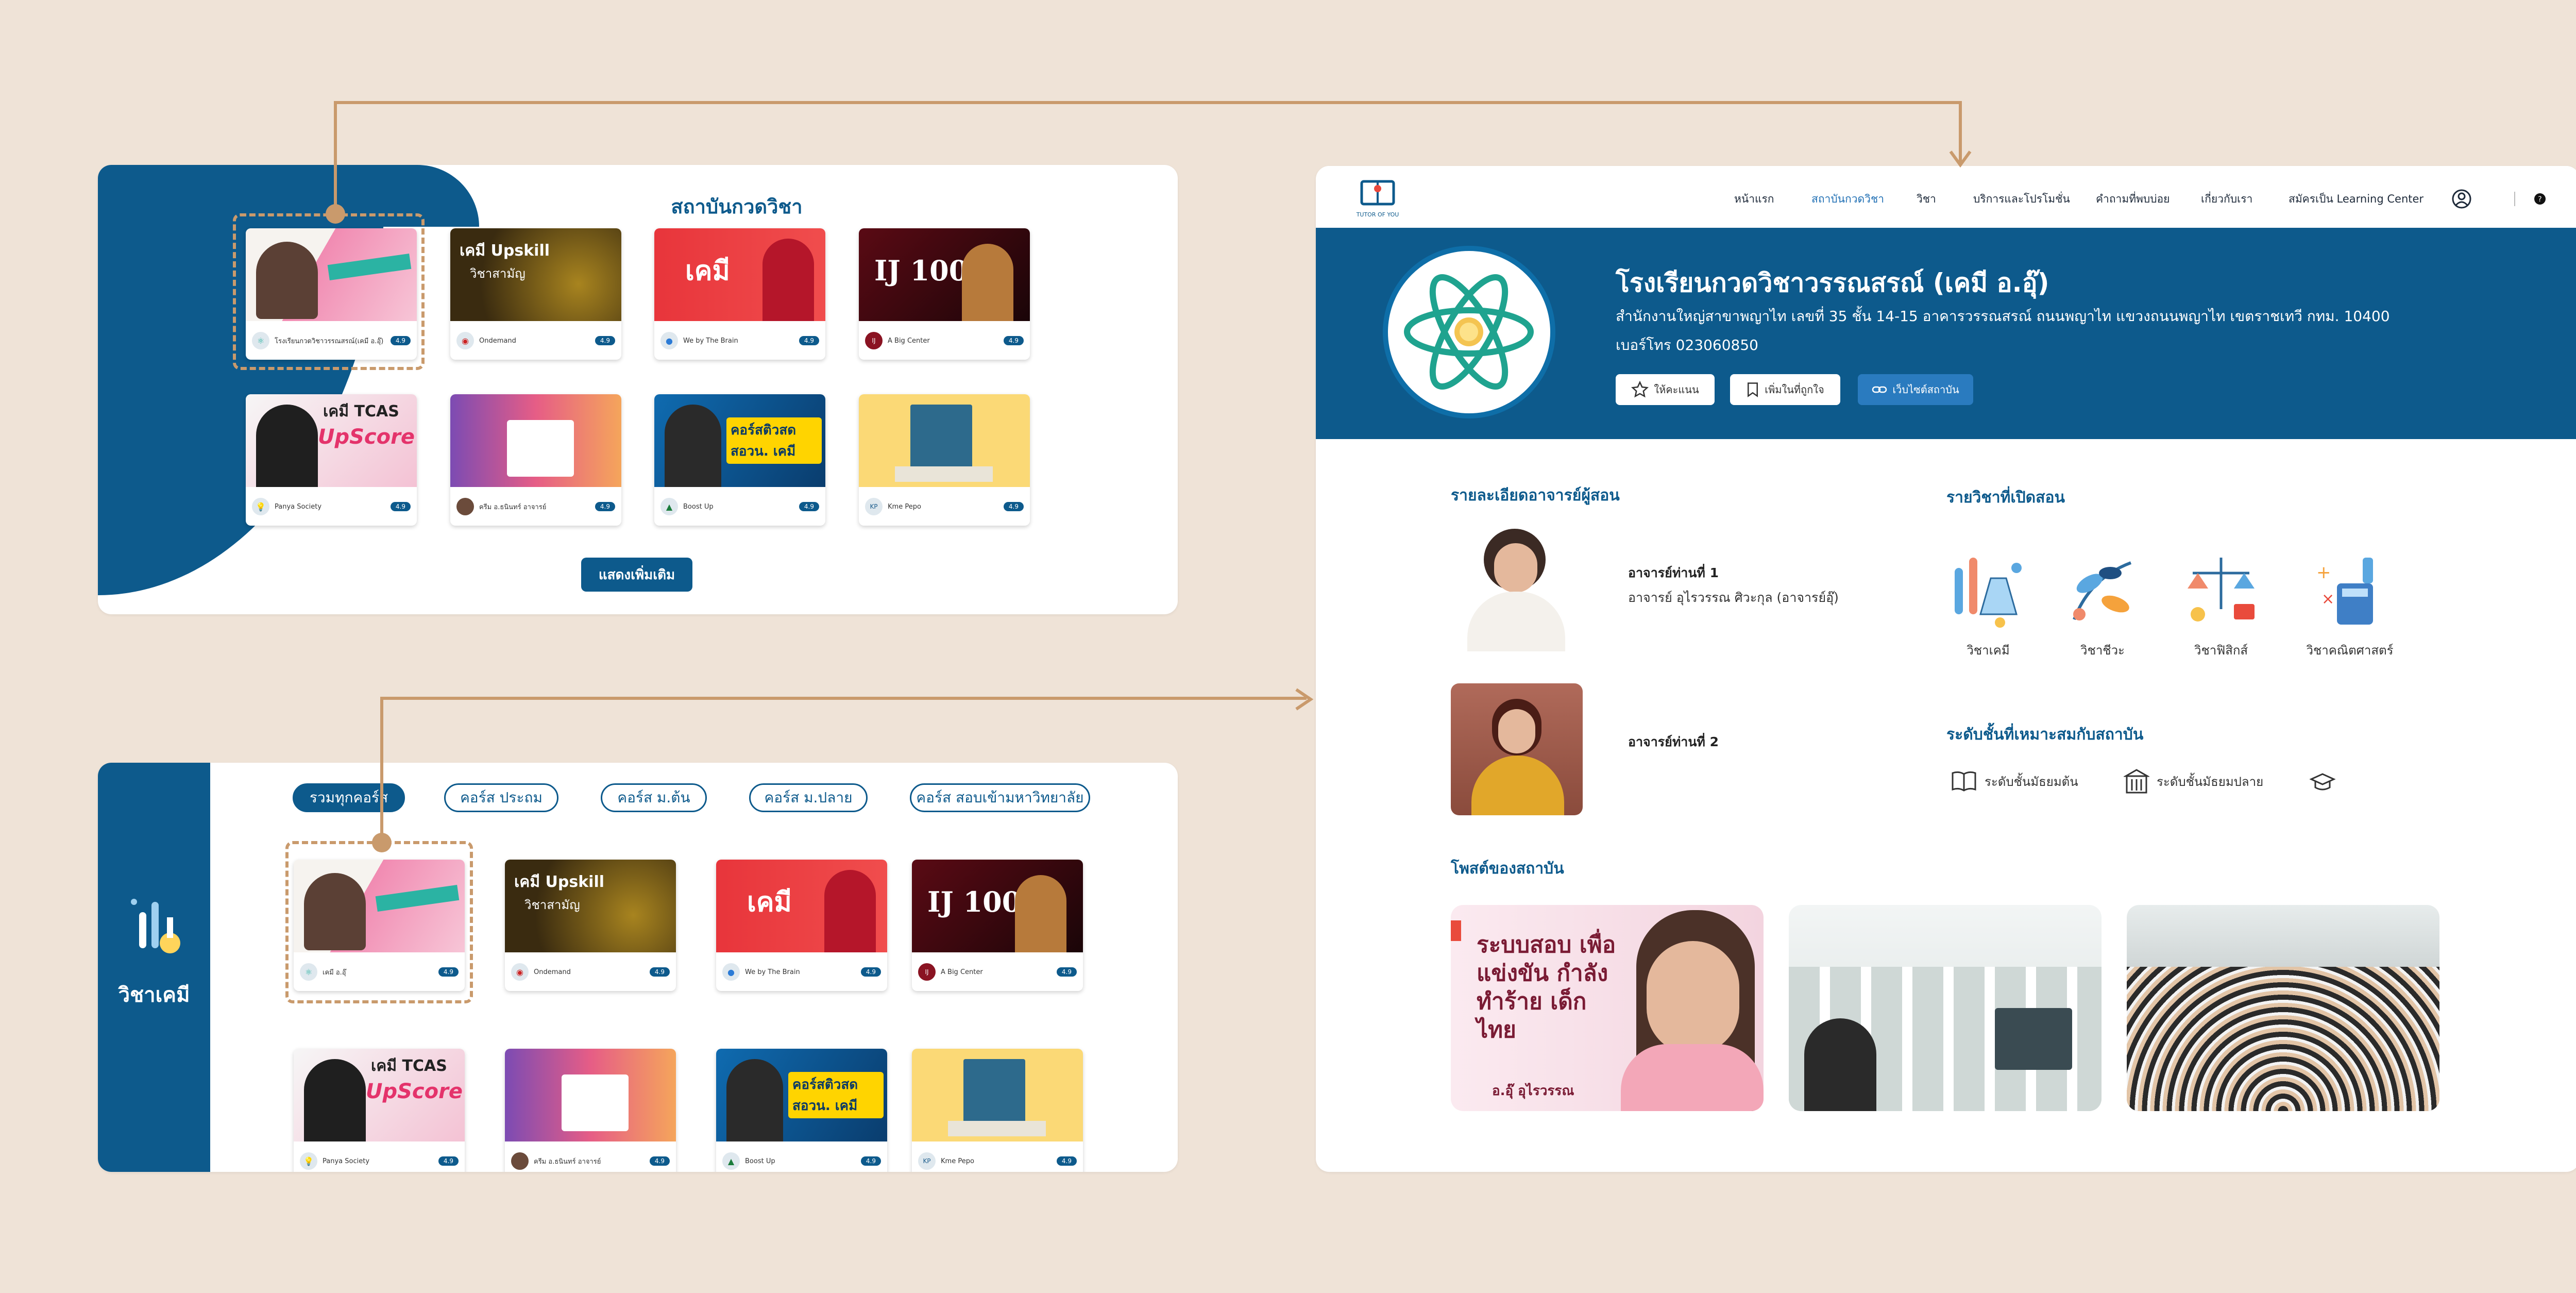 The width and height of the screenshot is (2576, 1293). Describe the element at coordinates (1692, 1078) in the screenshot. I see `teacher-clothes` at that location.